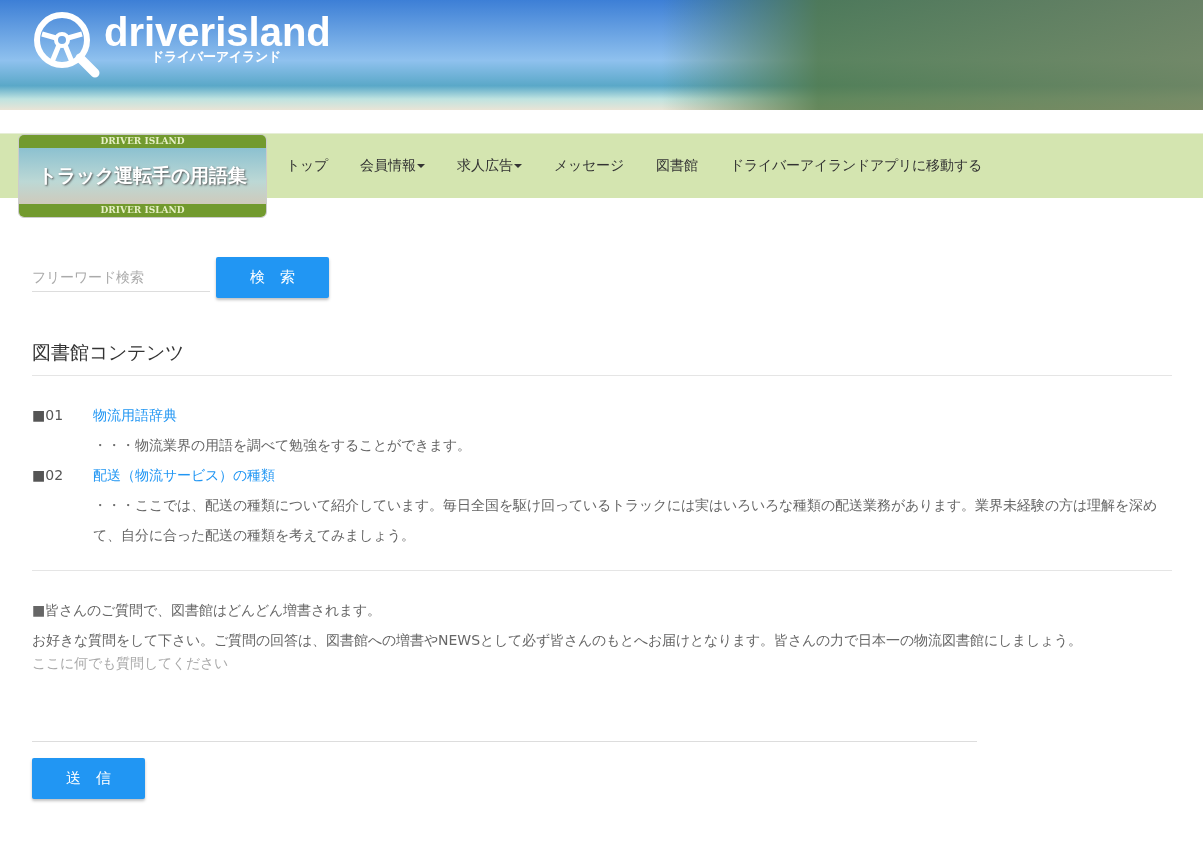  I want to click on badge-title: トラック運転手の用語集, so click(142, 176).